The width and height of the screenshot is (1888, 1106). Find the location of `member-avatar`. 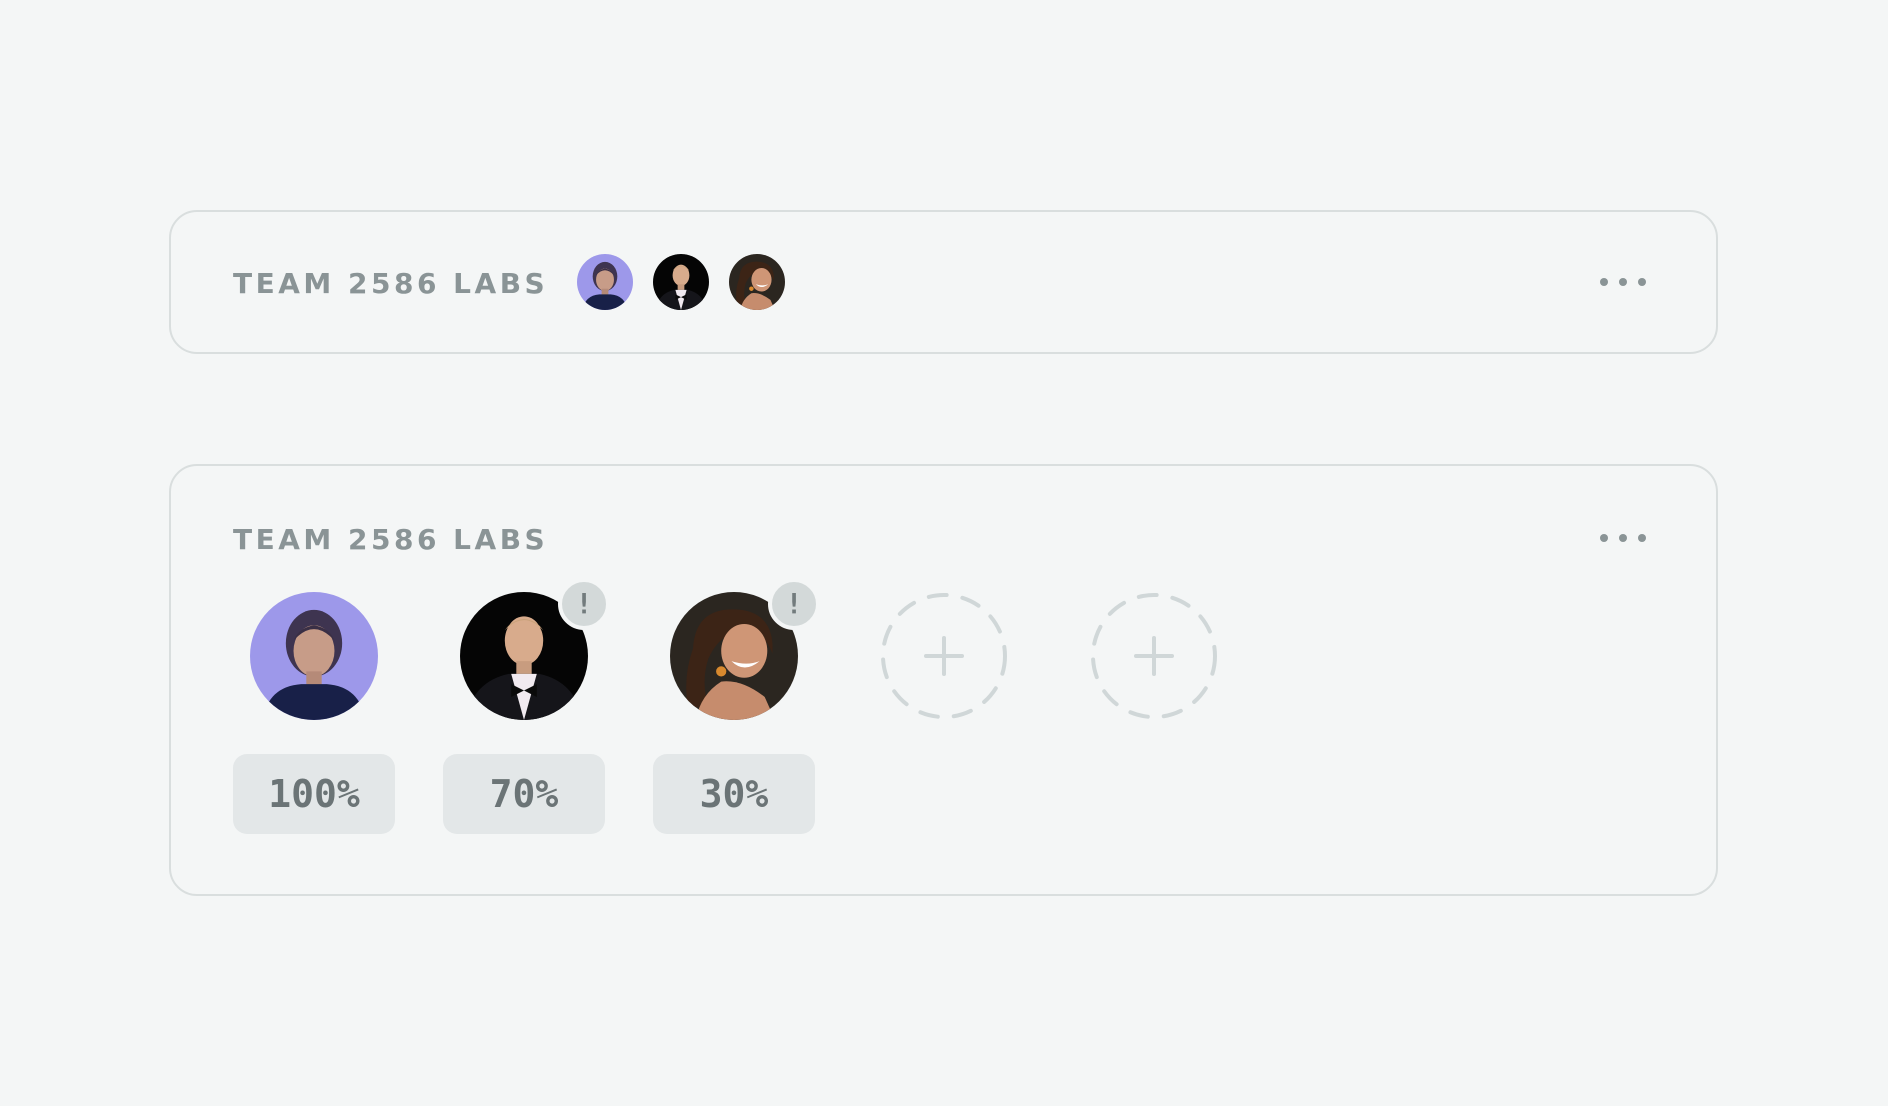

member-avatar is located at coordinates (314, 656).